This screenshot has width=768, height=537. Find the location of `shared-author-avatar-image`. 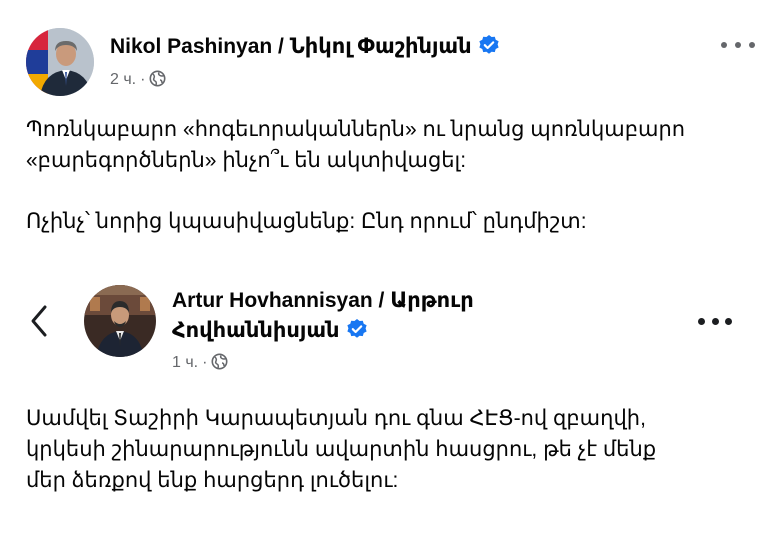

shared-author-avatar-image is located at coordinates (120, 321).